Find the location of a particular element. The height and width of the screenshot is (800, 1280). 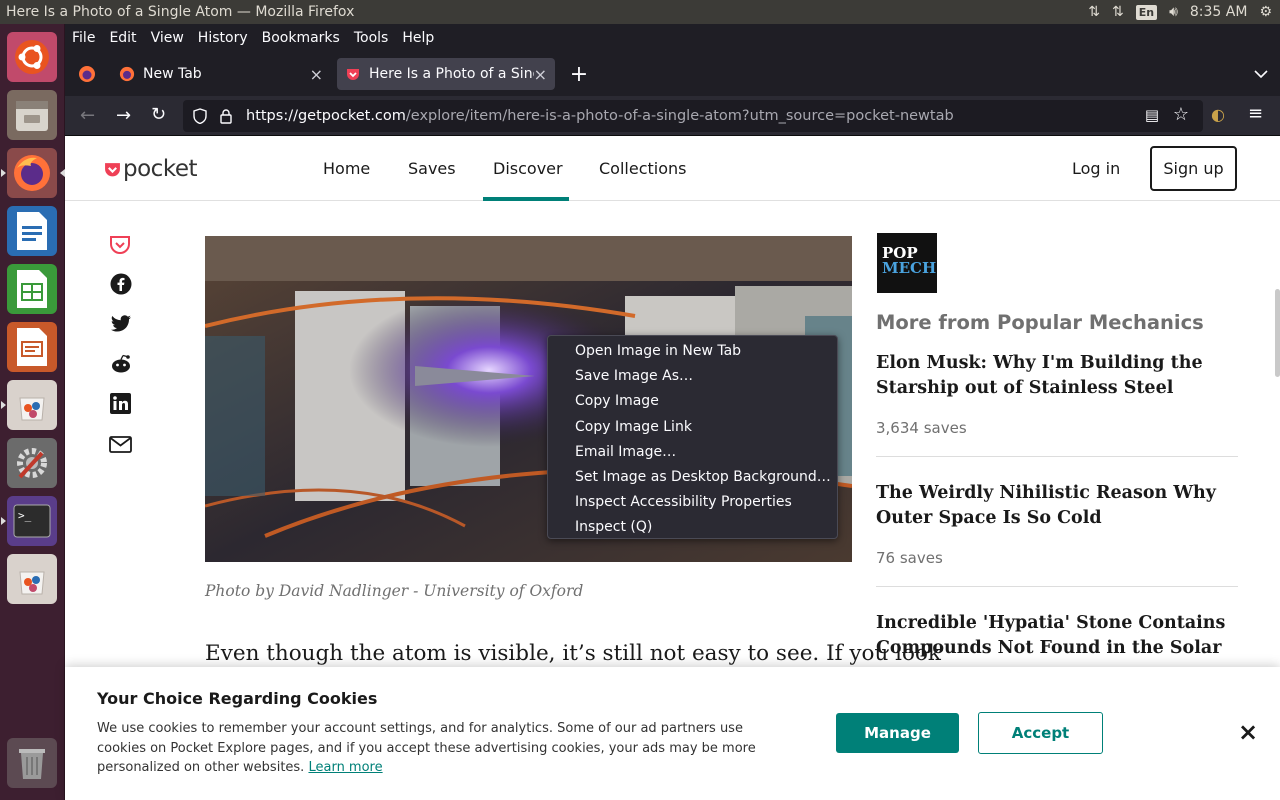

menu-view: View is located at coordinates (167, 38).